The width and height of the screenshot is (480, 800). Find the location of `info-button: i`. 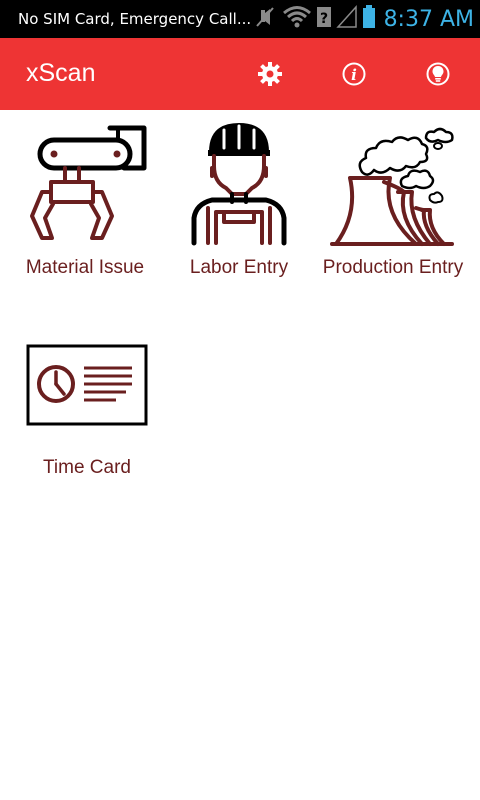

info-button: i is located at coordinates (354, 74).